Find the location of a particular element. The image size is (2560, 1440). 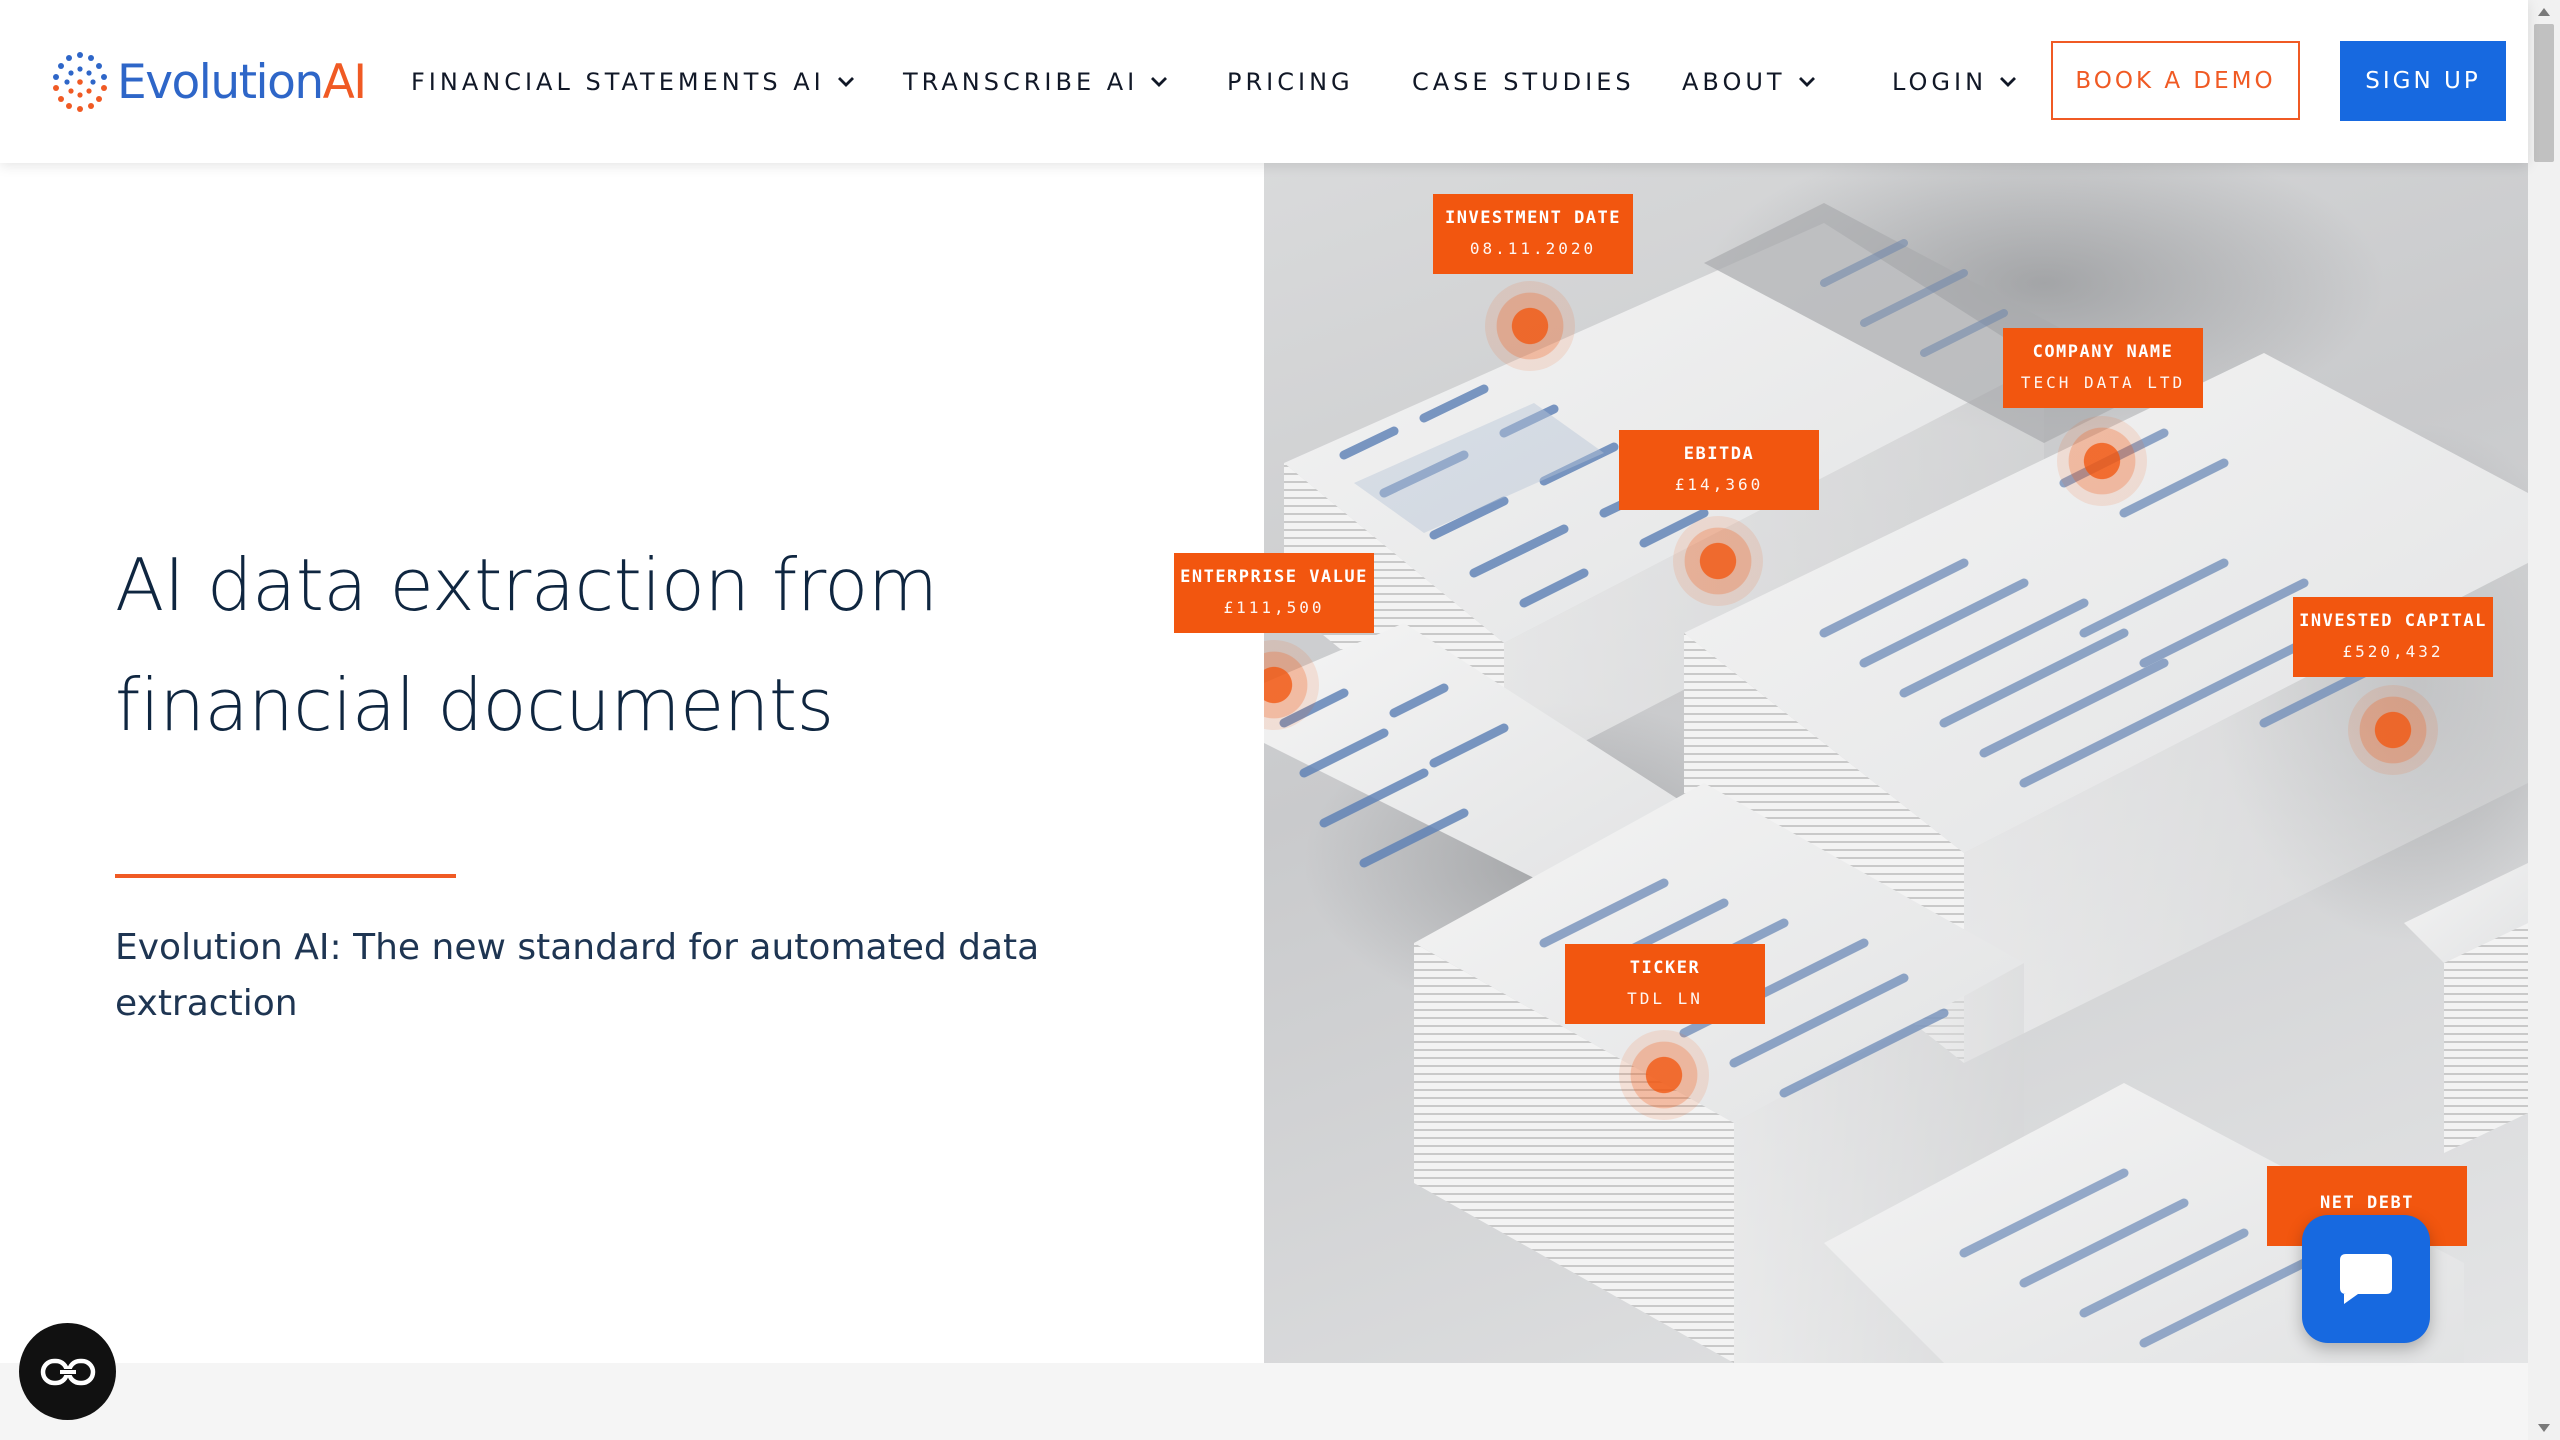

sign-up-button: SIGN UP is located at coordinates (2423, 81).